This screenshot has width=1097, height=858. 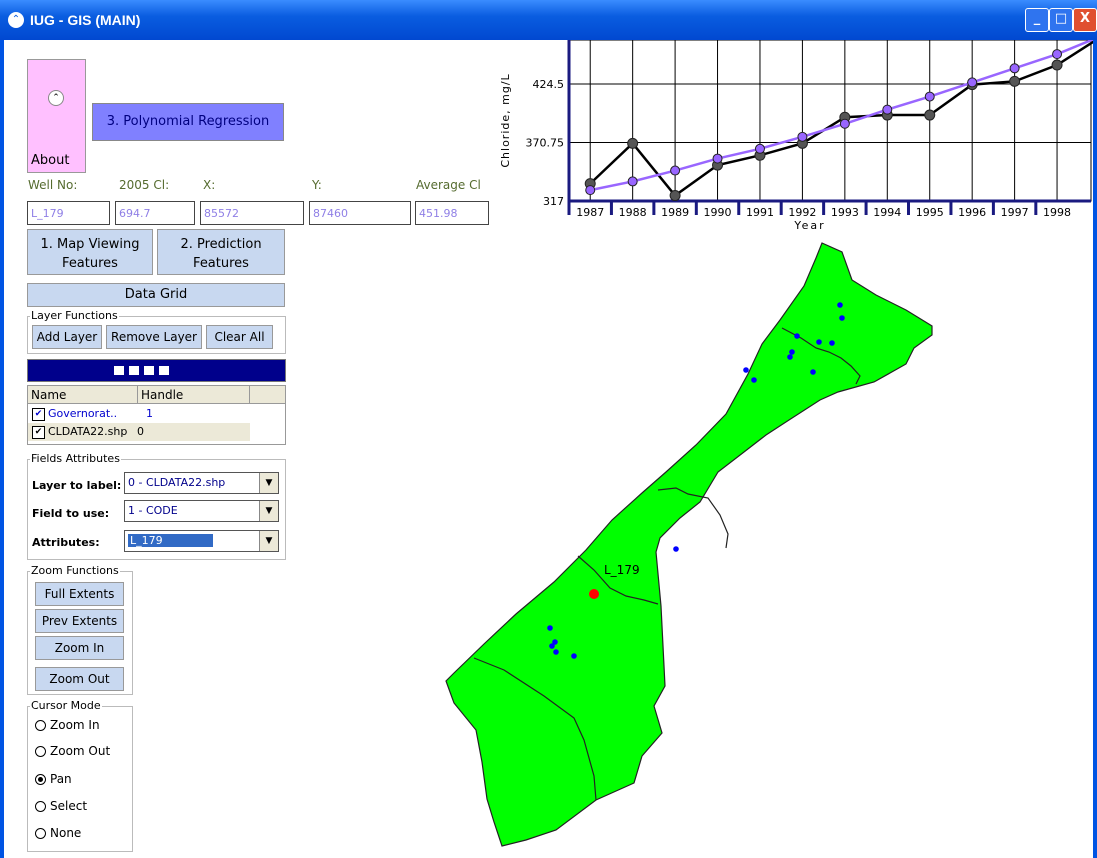 What do you see at coordinates (239, 337) in the screenshot?
I see `clear-all-button: Clear All` at bounding box center [239, 337].